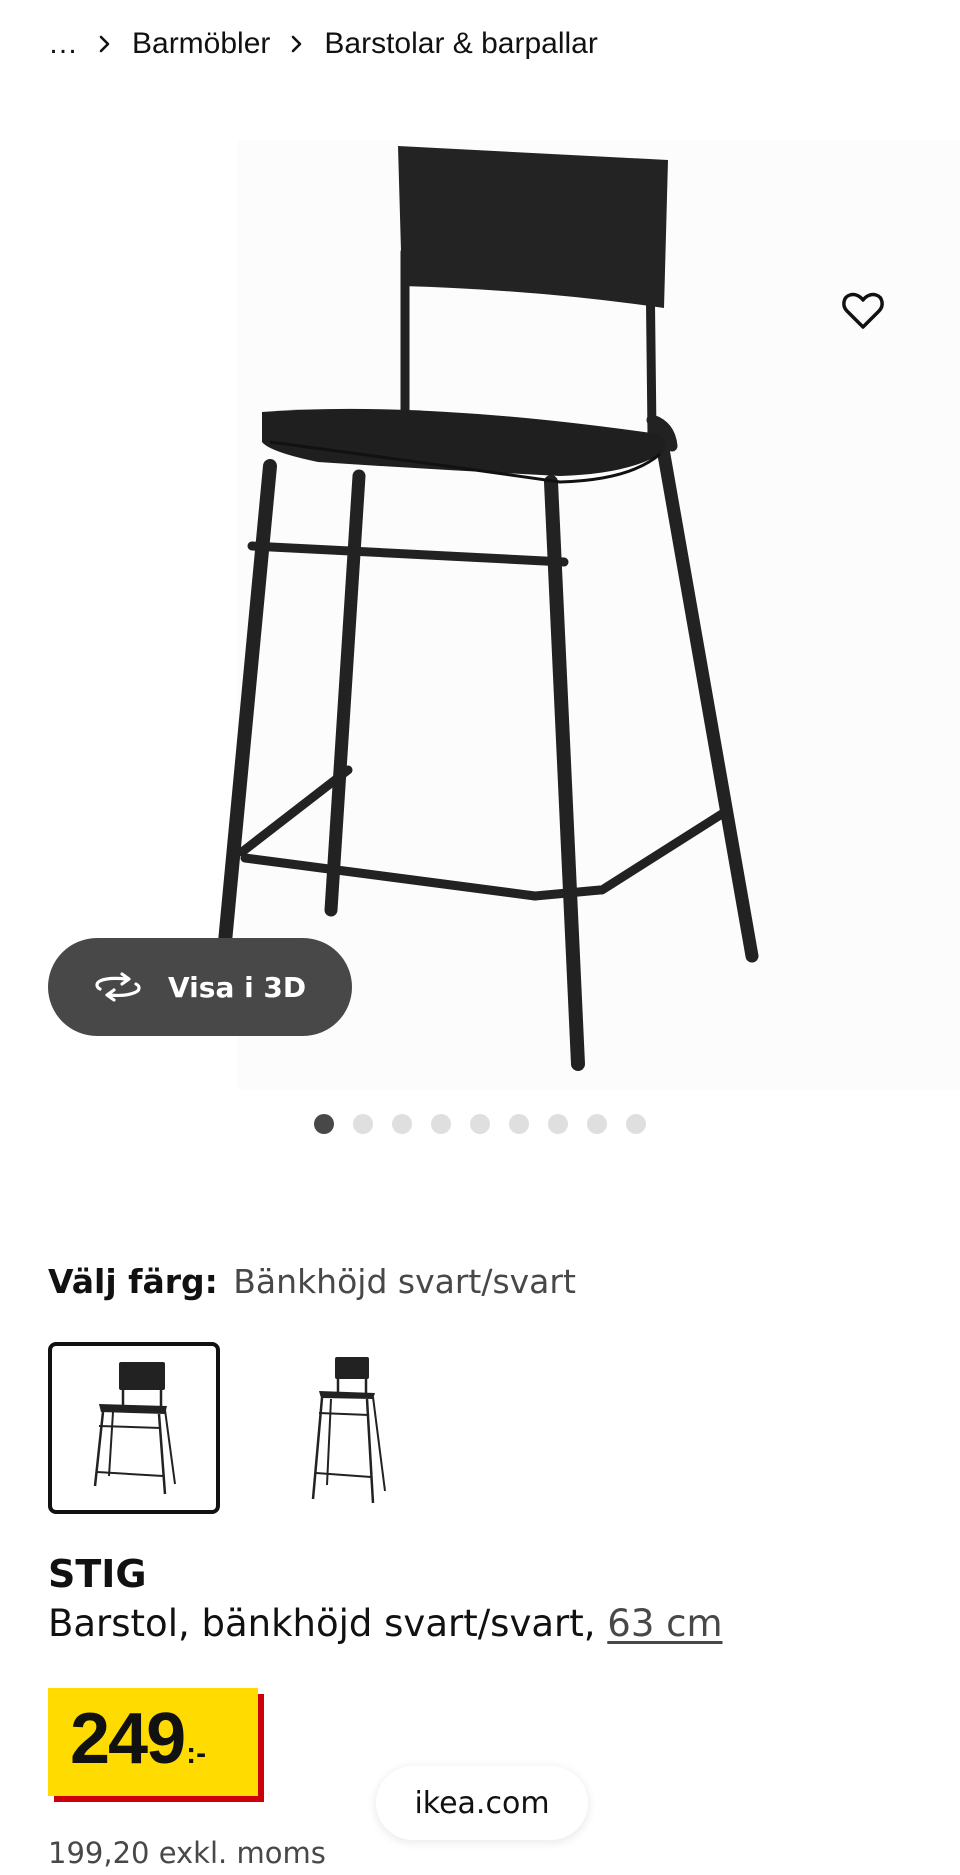 The image size is (960, 1875). Describe the element at coordinates (482, 1803) in the screenshot. I see `browser-url-pill: ikea.com` at that location.